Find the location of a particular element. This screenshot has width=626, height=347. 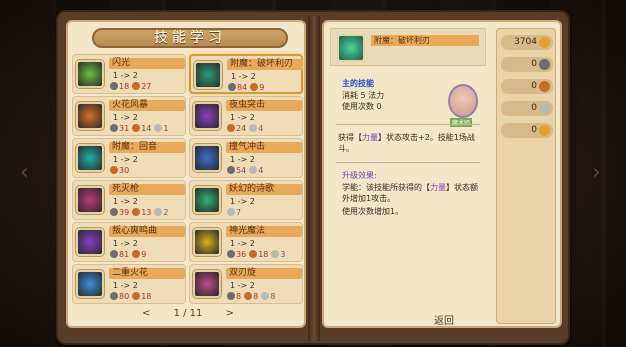

cost-value: 14 is located at coordinates (146, 128).